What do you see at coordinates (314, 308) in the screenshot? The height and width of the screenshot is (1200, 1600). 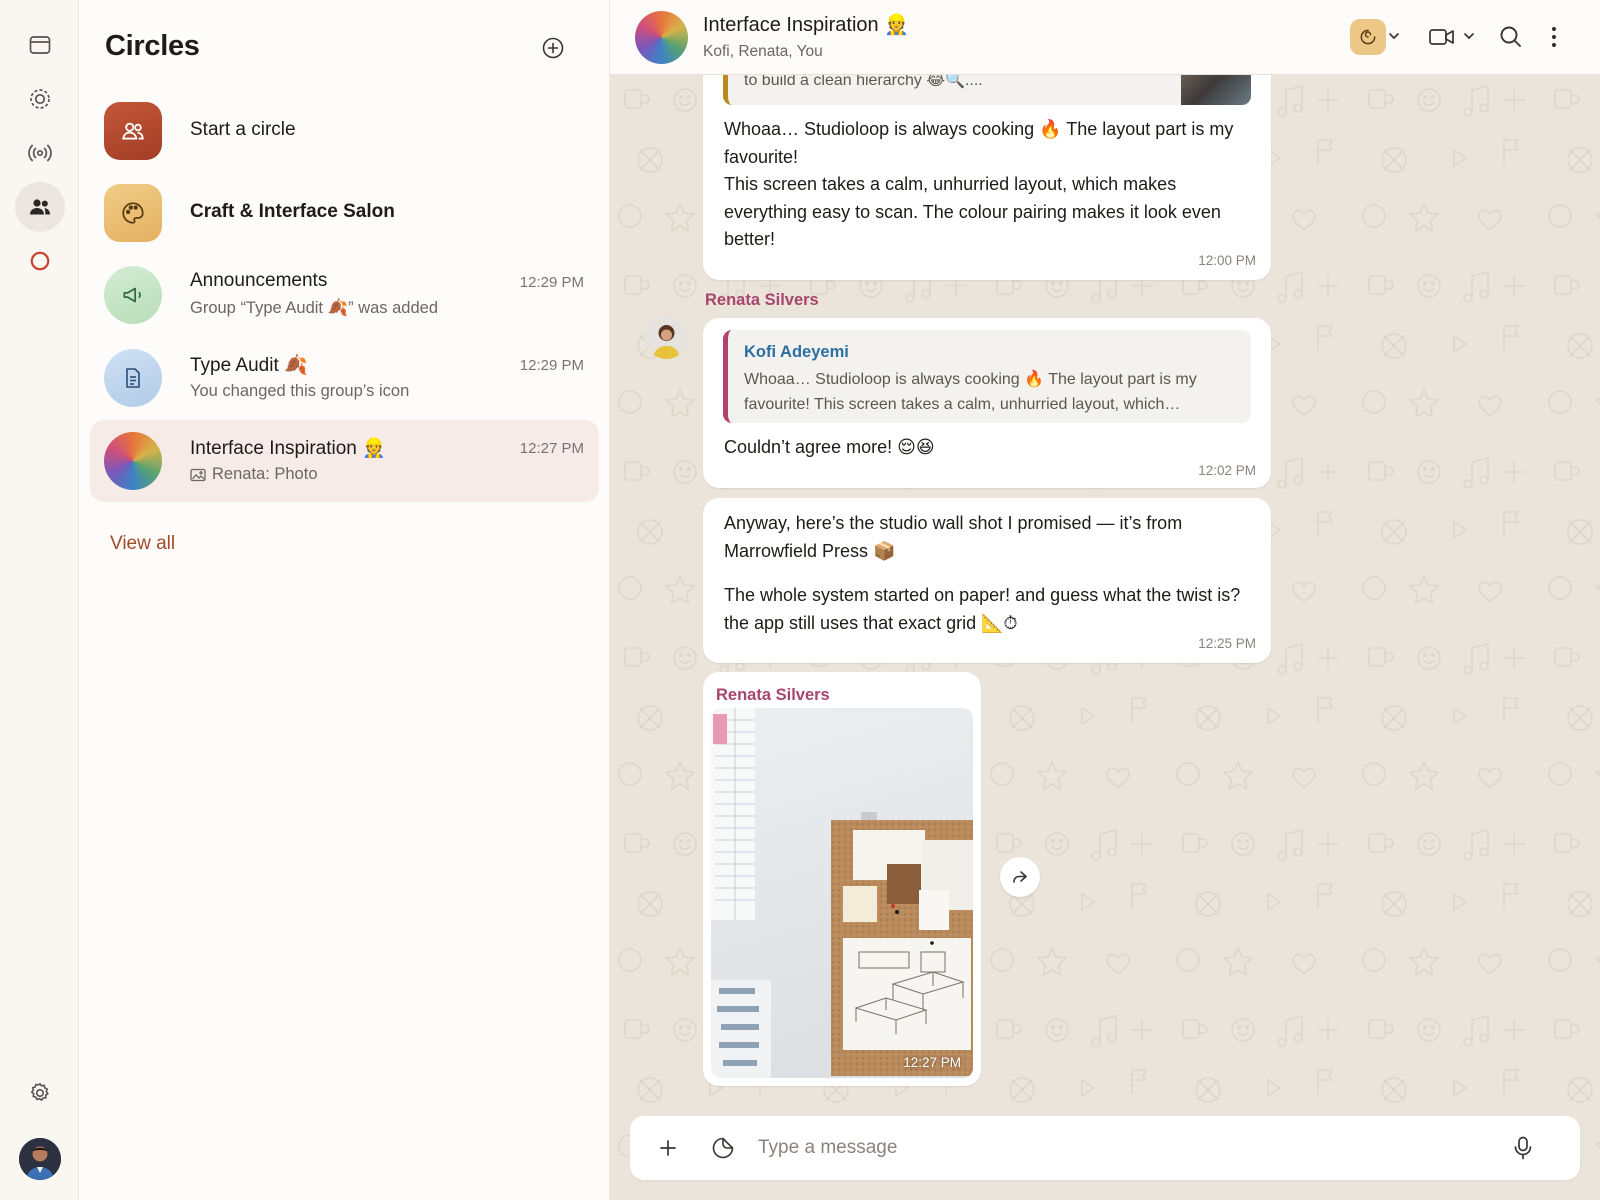 I see `list-item-preview: Group “Type Audit 🍂” was added` at bounding box center [314, 308].